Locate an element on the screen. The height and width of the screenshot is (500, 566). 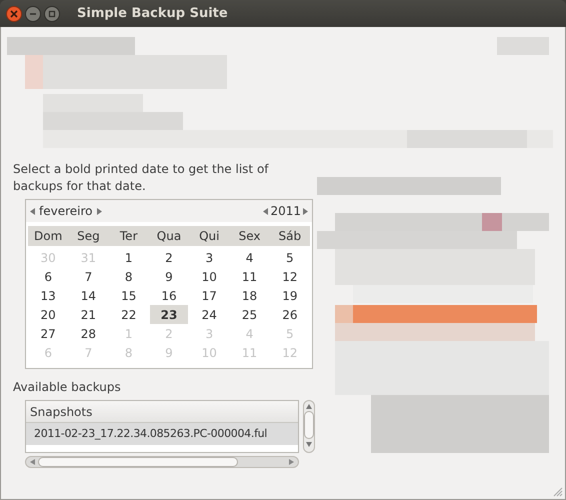
section-label: Available backups is located at coordinates (67, 387).